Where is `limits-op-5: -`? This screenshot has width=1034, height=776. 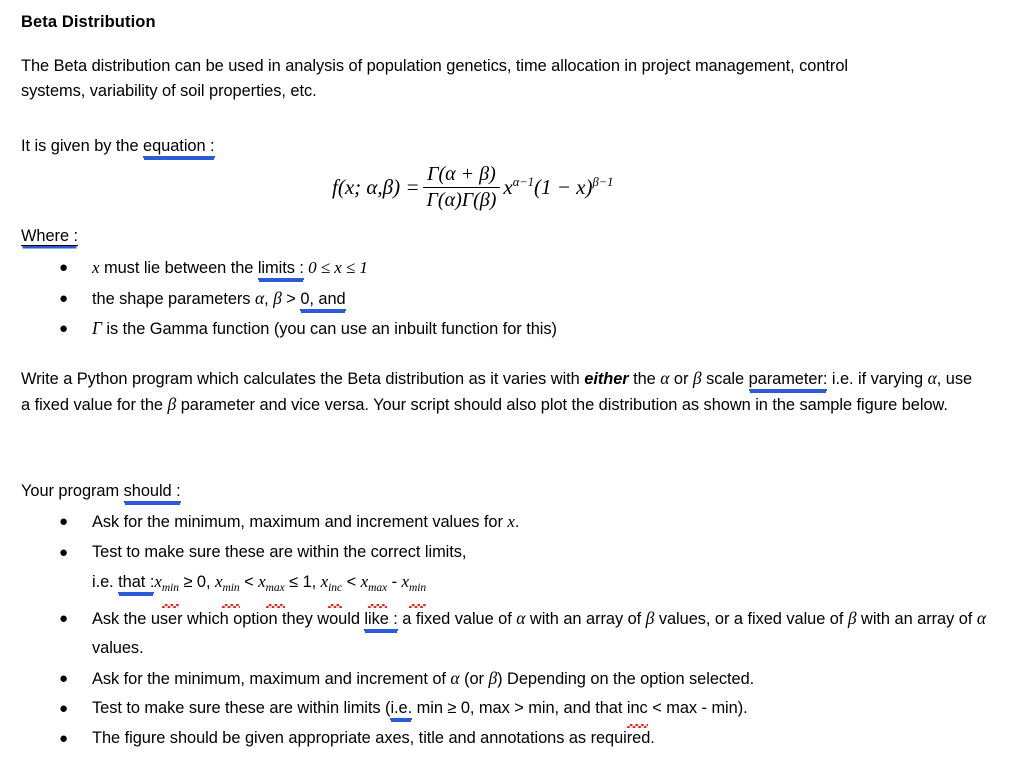
limits-op-5: - is located at coordinates (394, 582).